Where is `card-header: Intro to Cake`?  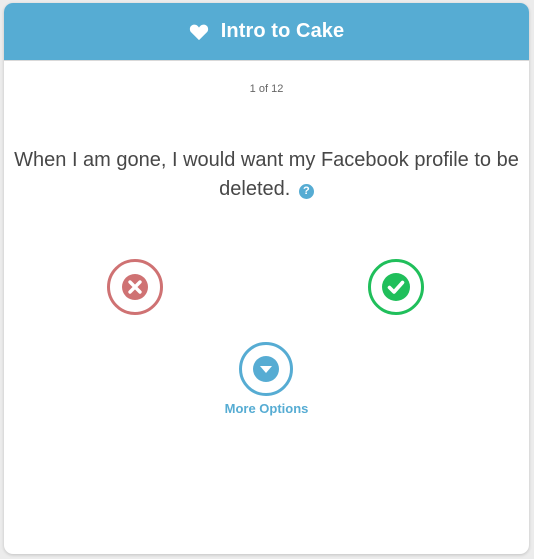
card-header: Intro to Cake is located at coordinates (266, 32).